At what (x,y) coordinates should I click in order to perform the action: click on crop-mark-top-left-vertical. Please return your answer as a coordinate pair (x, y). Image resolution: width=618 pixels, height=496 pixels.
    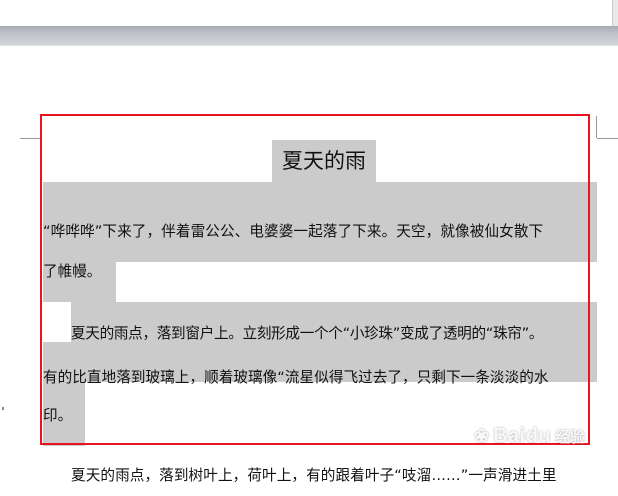
    Looking at the image, I should click on (40, 127).